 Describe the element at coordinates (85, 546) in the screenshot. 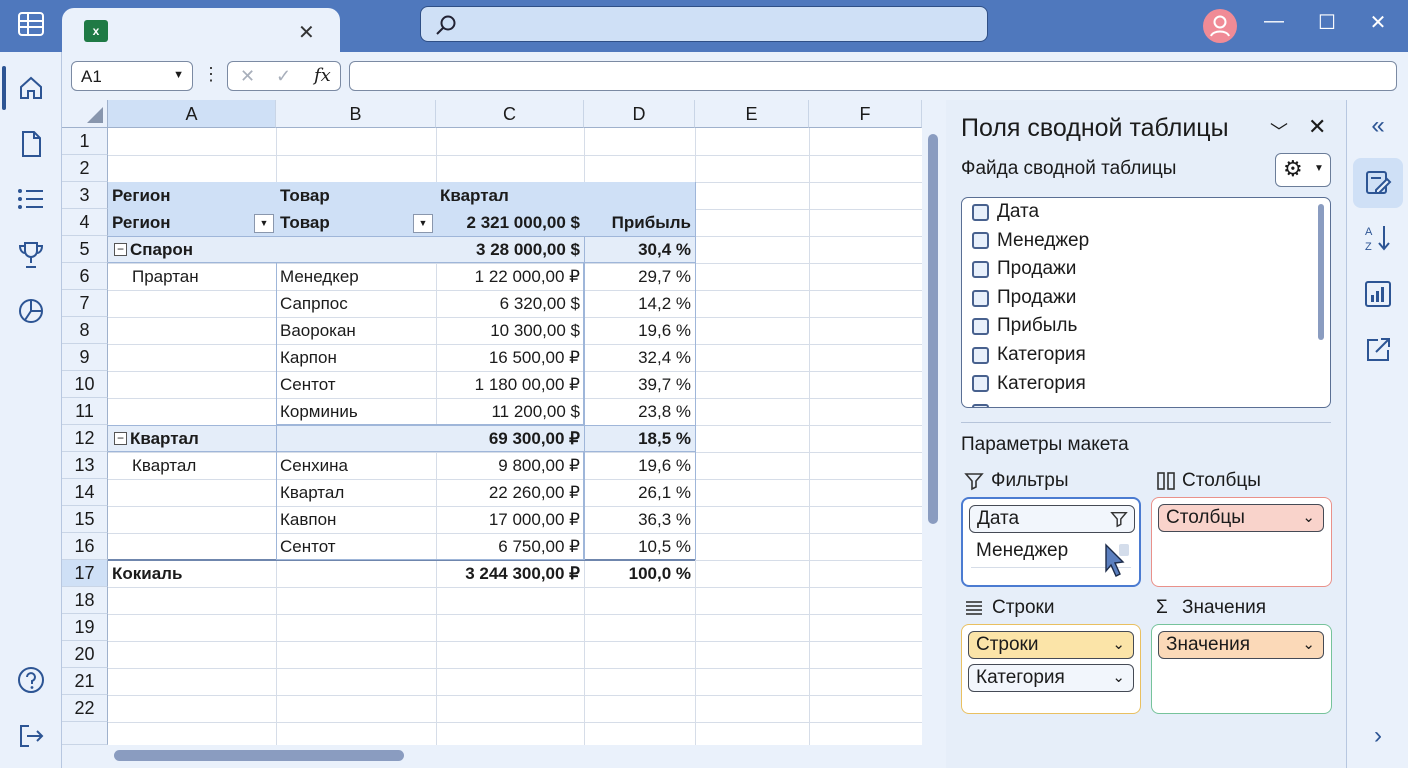

I see `row-header: 16` at that location.